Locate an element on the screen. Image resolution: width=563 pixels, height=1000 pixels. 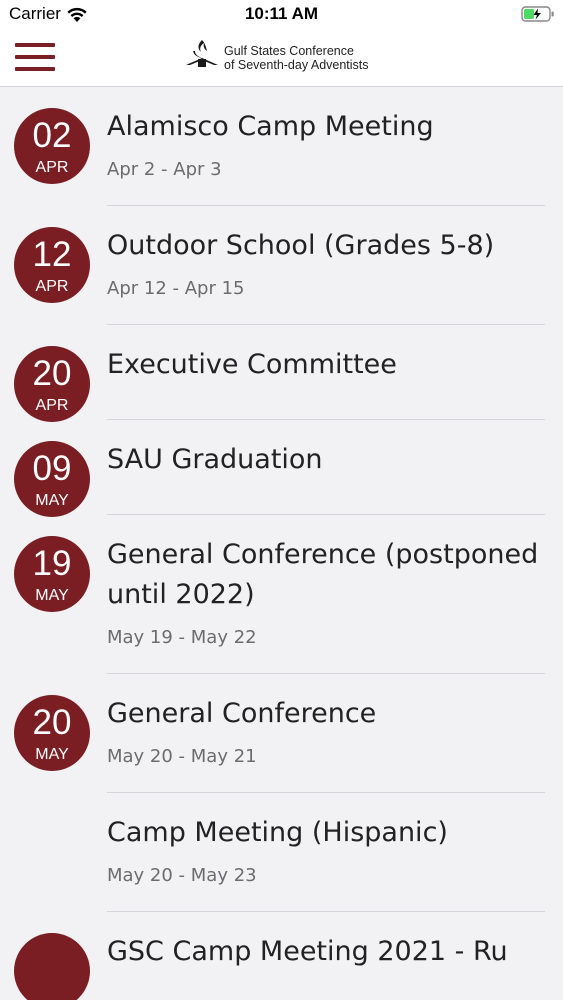
event-item: 20 APR Executive Committee is located at coordinates (281, 373).